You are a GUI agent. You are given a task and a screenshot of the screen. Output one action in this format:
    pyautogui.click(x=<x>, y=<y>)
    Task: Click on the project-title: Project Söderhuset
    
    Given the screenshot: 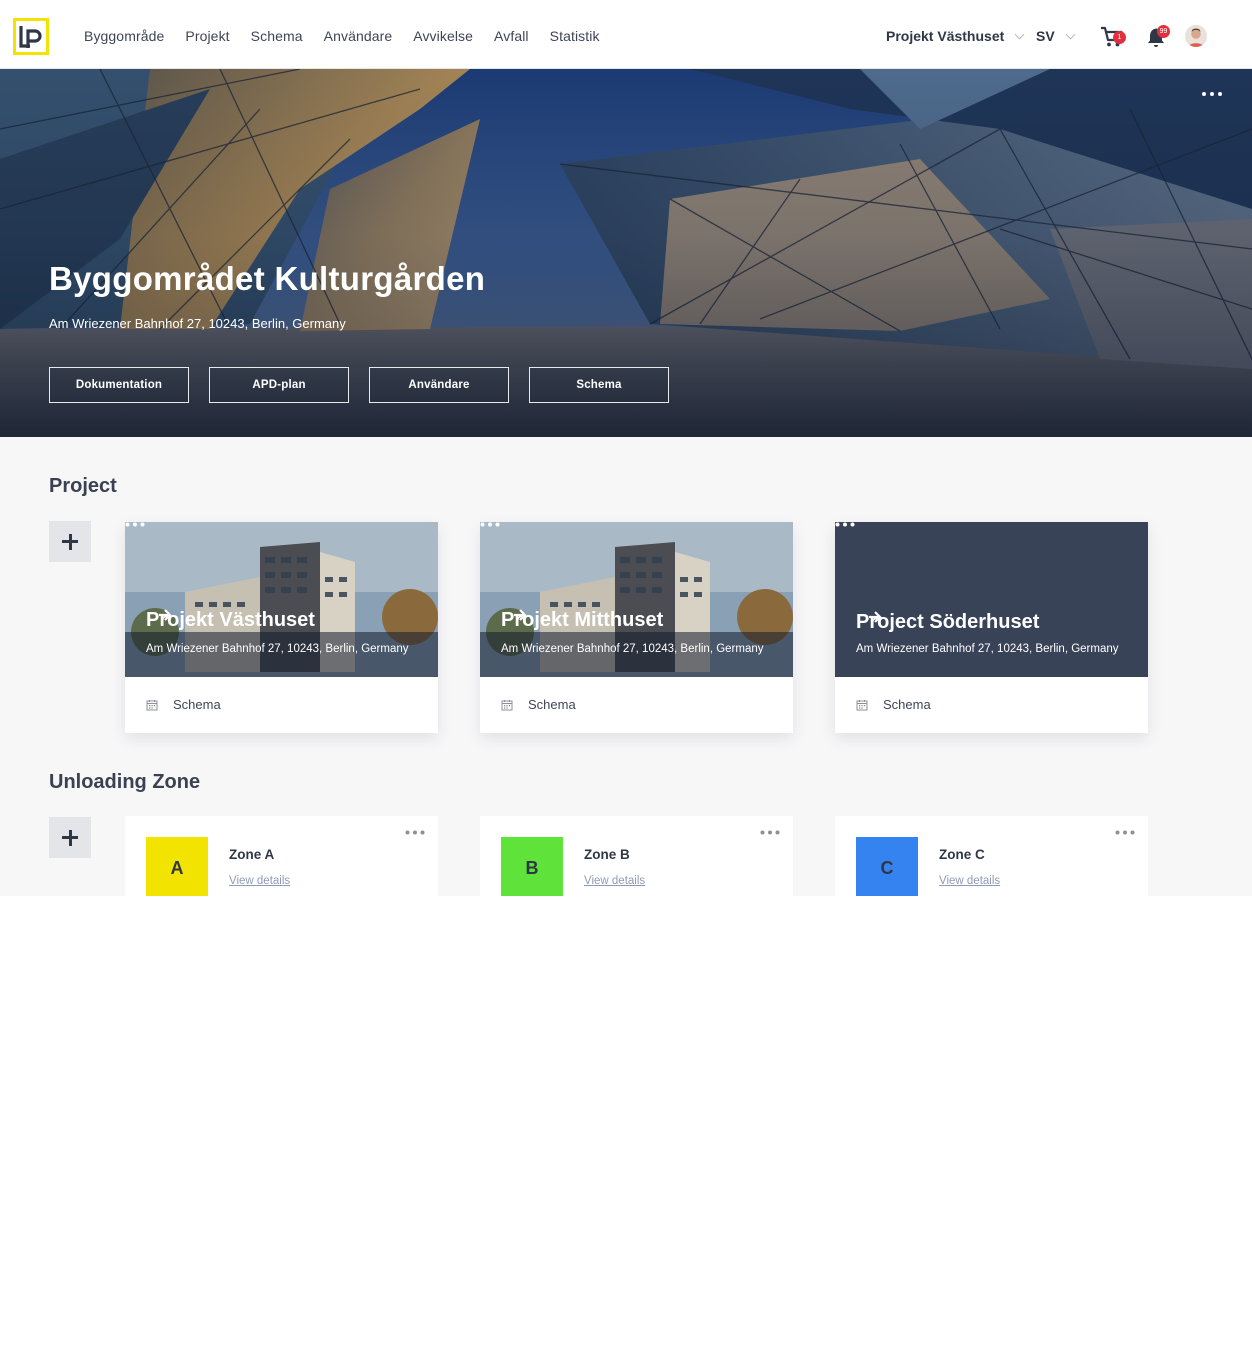 What is the action you would take?
    pyautogui.click(x=948, y=622)
    